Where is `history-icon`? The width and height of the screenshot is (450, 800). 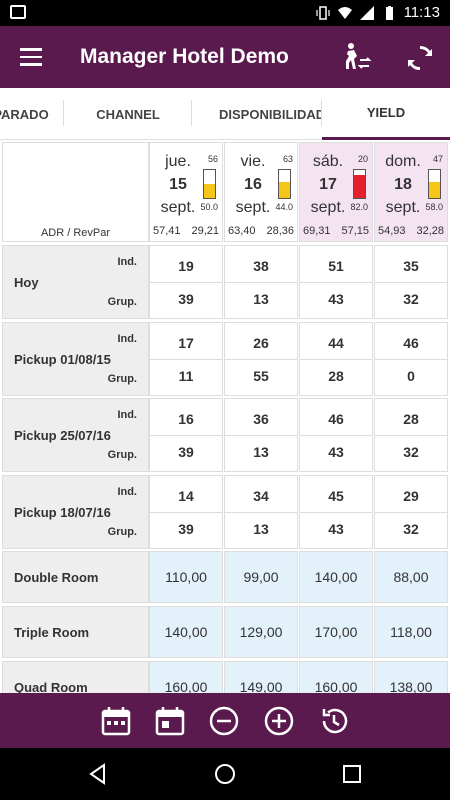
history-icon is located at coordinates (334, 721).